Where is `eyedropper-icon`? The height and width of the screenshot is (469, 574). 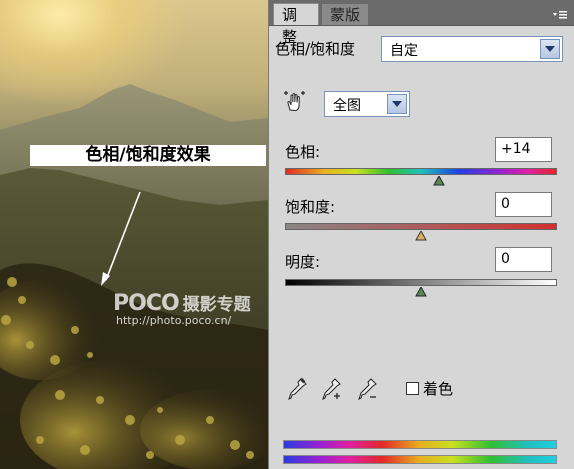
eyedropper-icon is located at coordinates (298, 389).